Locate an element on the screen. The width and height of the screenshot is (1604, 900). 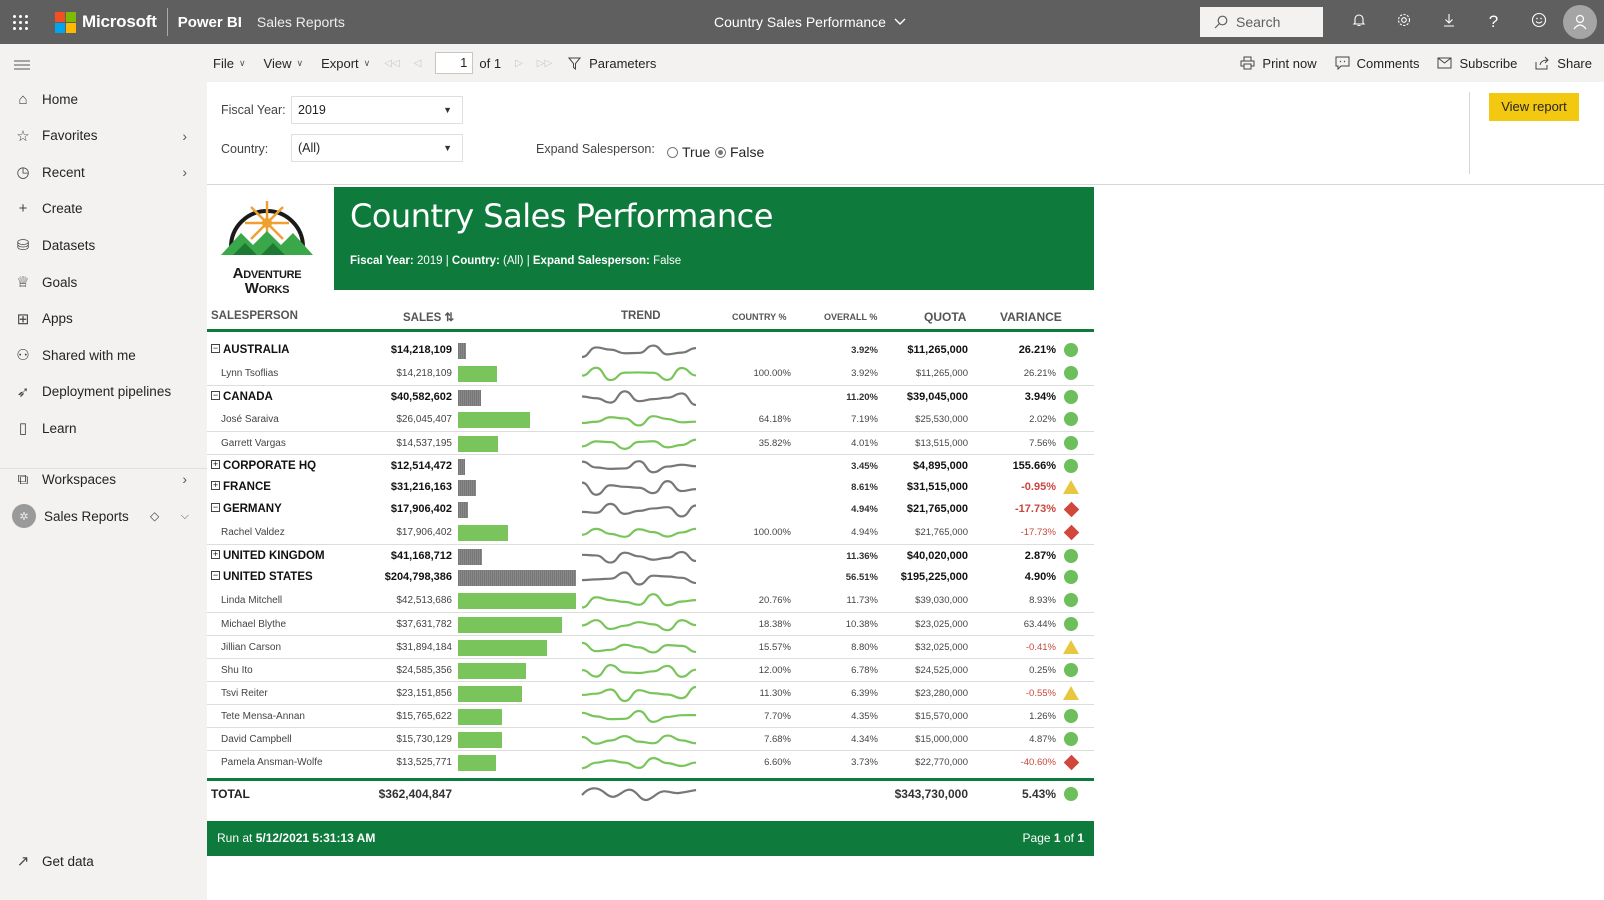
file-menu: File ∨ is located at coordinates (229, 63).